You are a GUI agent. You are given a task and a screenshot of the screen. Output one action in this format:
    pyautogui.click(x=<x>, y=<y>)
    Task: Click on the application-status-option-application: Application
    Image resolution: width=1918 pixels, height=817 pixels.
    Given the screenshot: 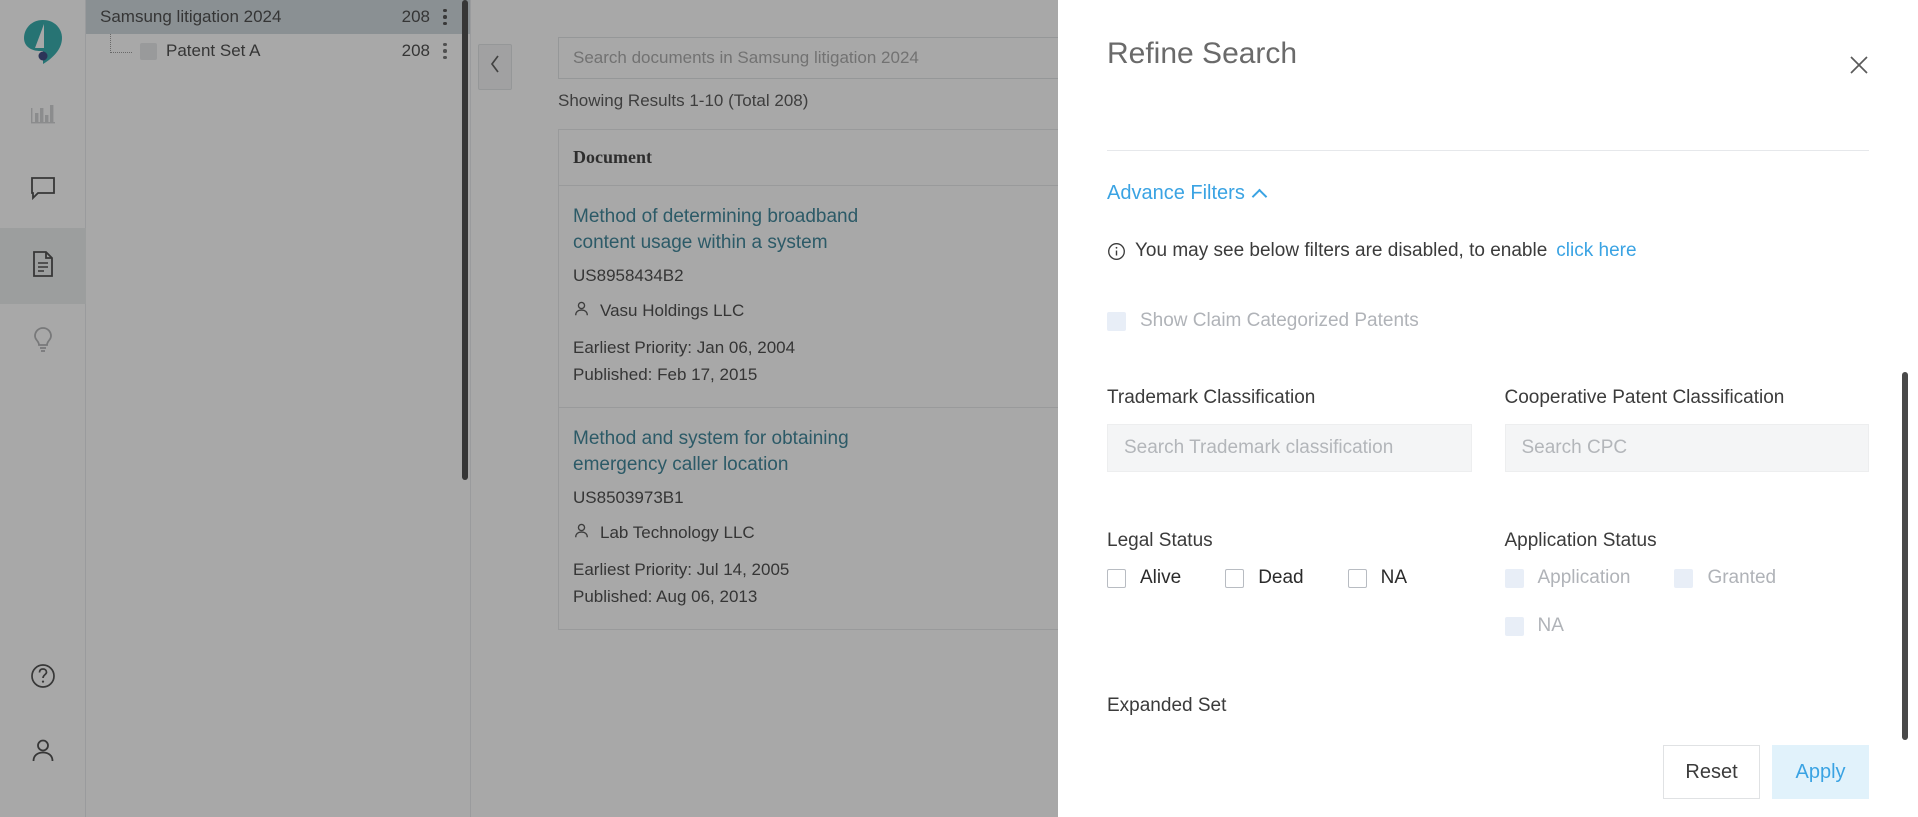 What is the action you would take?
    pyautogui.click(x=1567, y=578)
    